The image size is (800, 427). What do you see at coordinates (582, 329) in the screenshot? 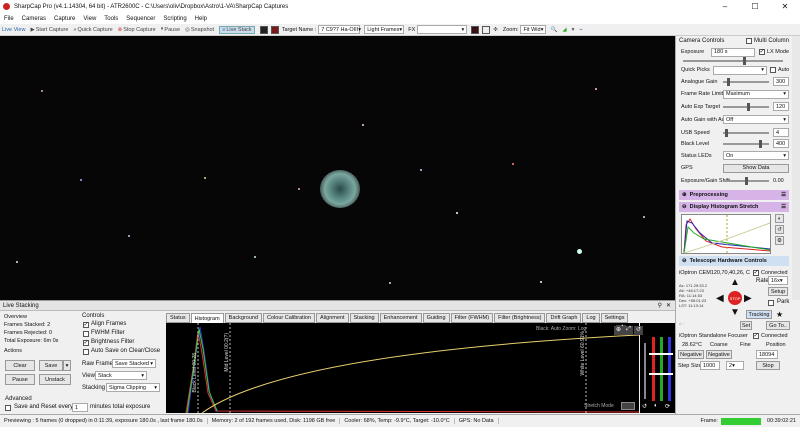
I see `log-option: Log` at bounding box center [582, 329].